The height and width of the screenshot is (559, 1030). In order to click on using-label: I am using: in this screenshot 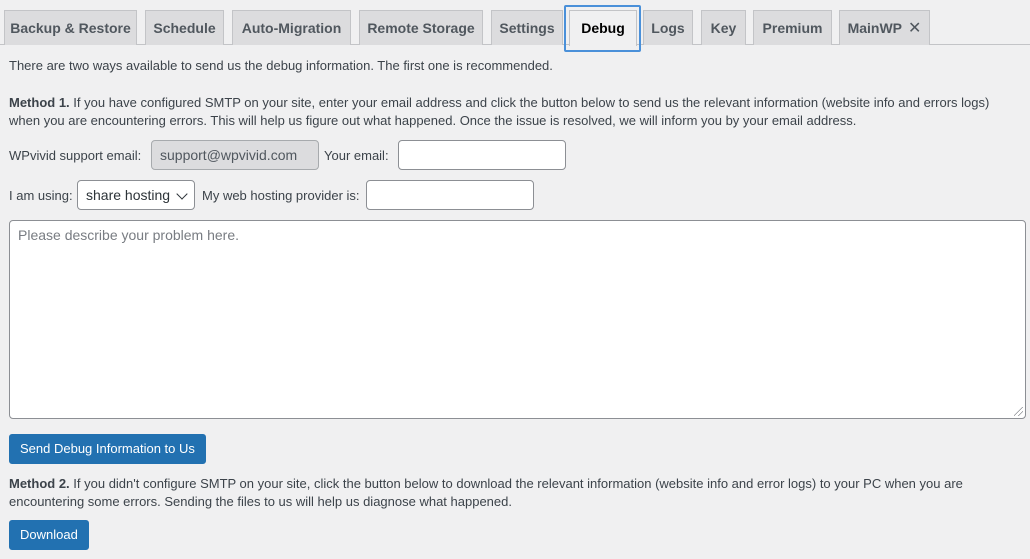, I will do `click(41, 195)`.